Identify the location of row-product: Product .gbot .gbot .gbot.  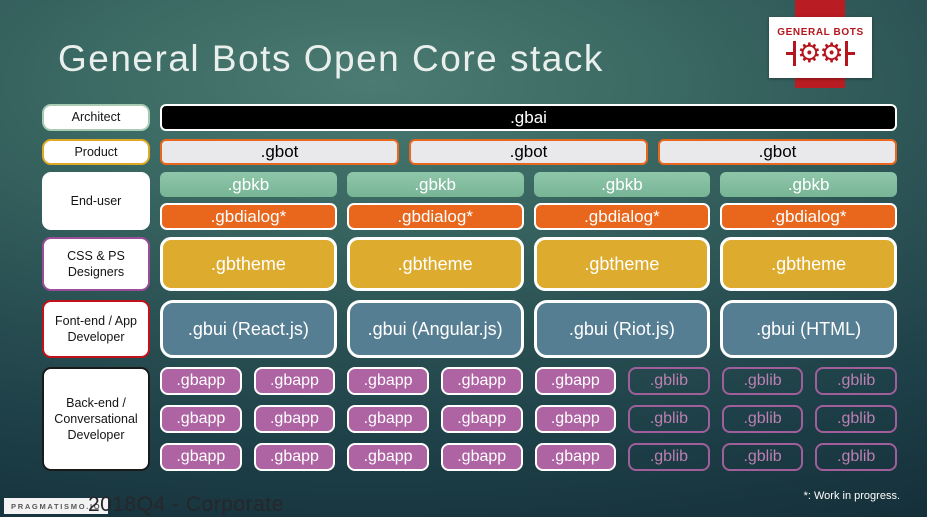
(469, 152).